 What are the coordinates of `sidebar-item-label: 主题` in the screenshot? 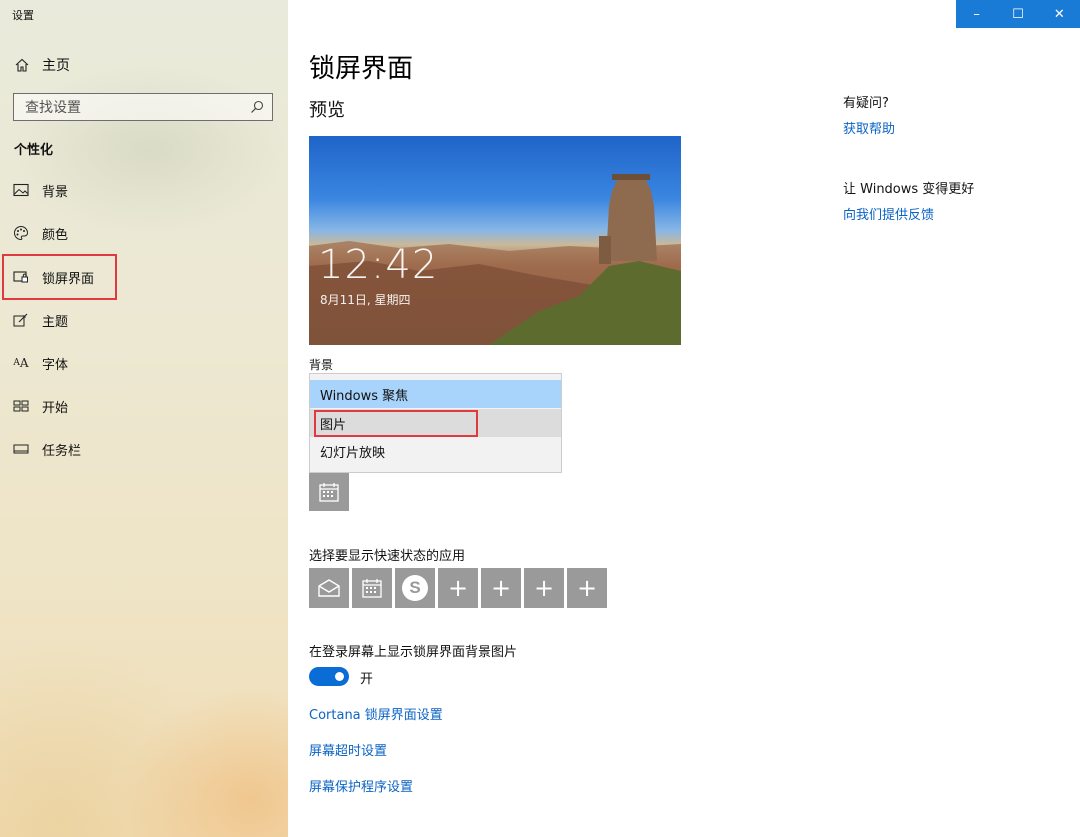 It's located at (55, 322).